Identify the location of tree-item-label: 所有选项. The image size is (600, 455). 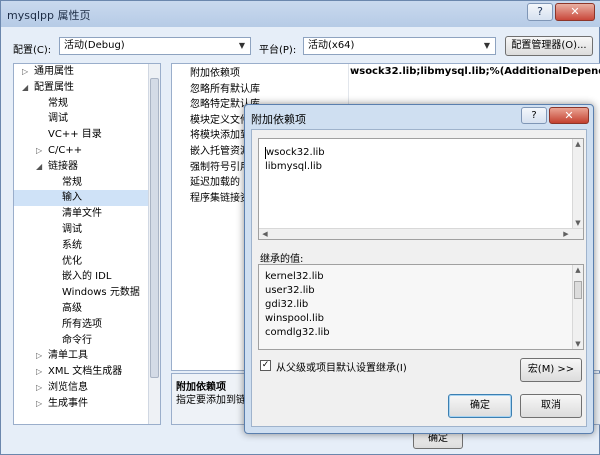
(82, 324).